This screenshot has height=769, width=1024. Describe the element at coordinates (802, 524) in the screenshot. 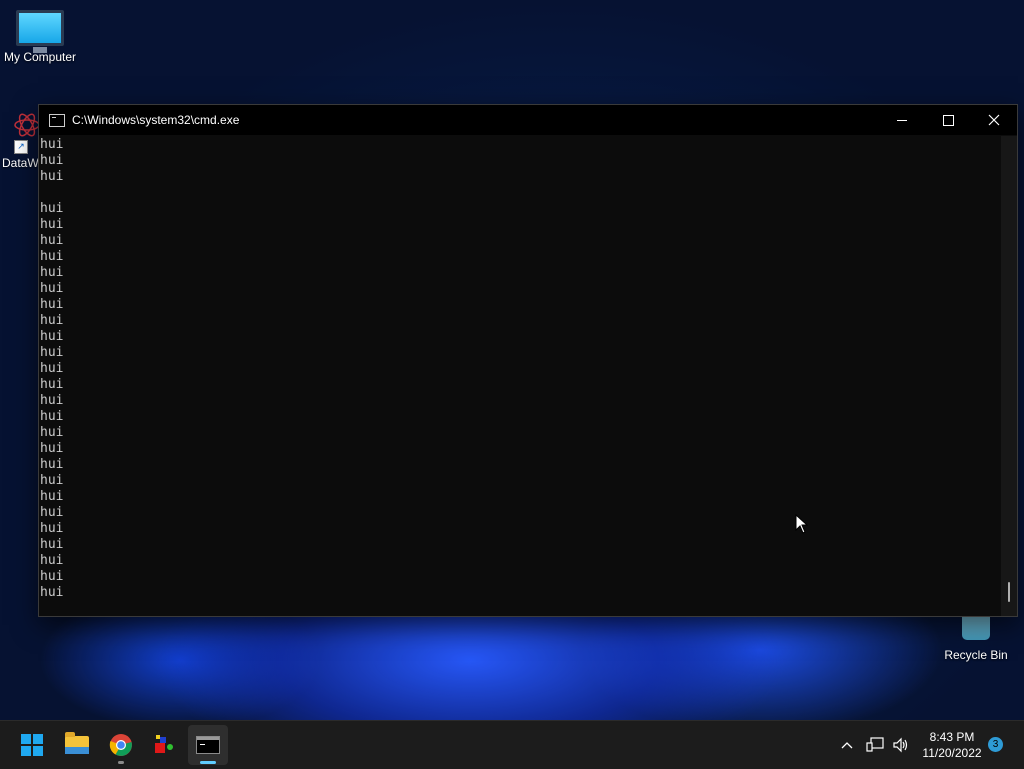

I see `mouse-cursor-icon` at that location.